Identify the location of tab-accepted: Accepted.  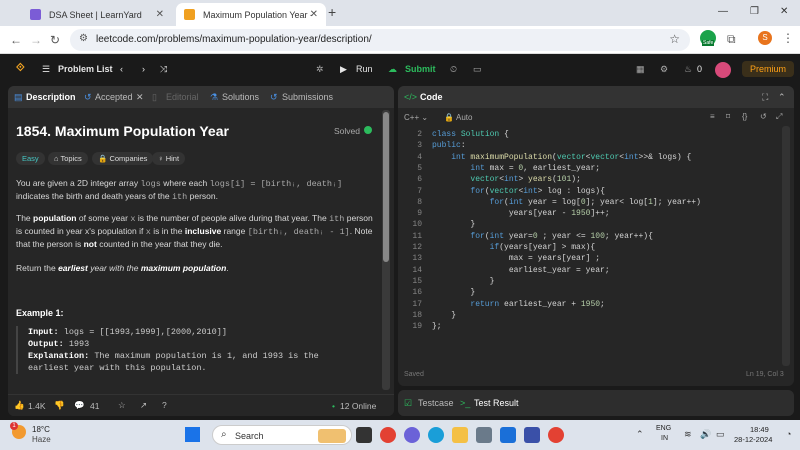
(114, 97).